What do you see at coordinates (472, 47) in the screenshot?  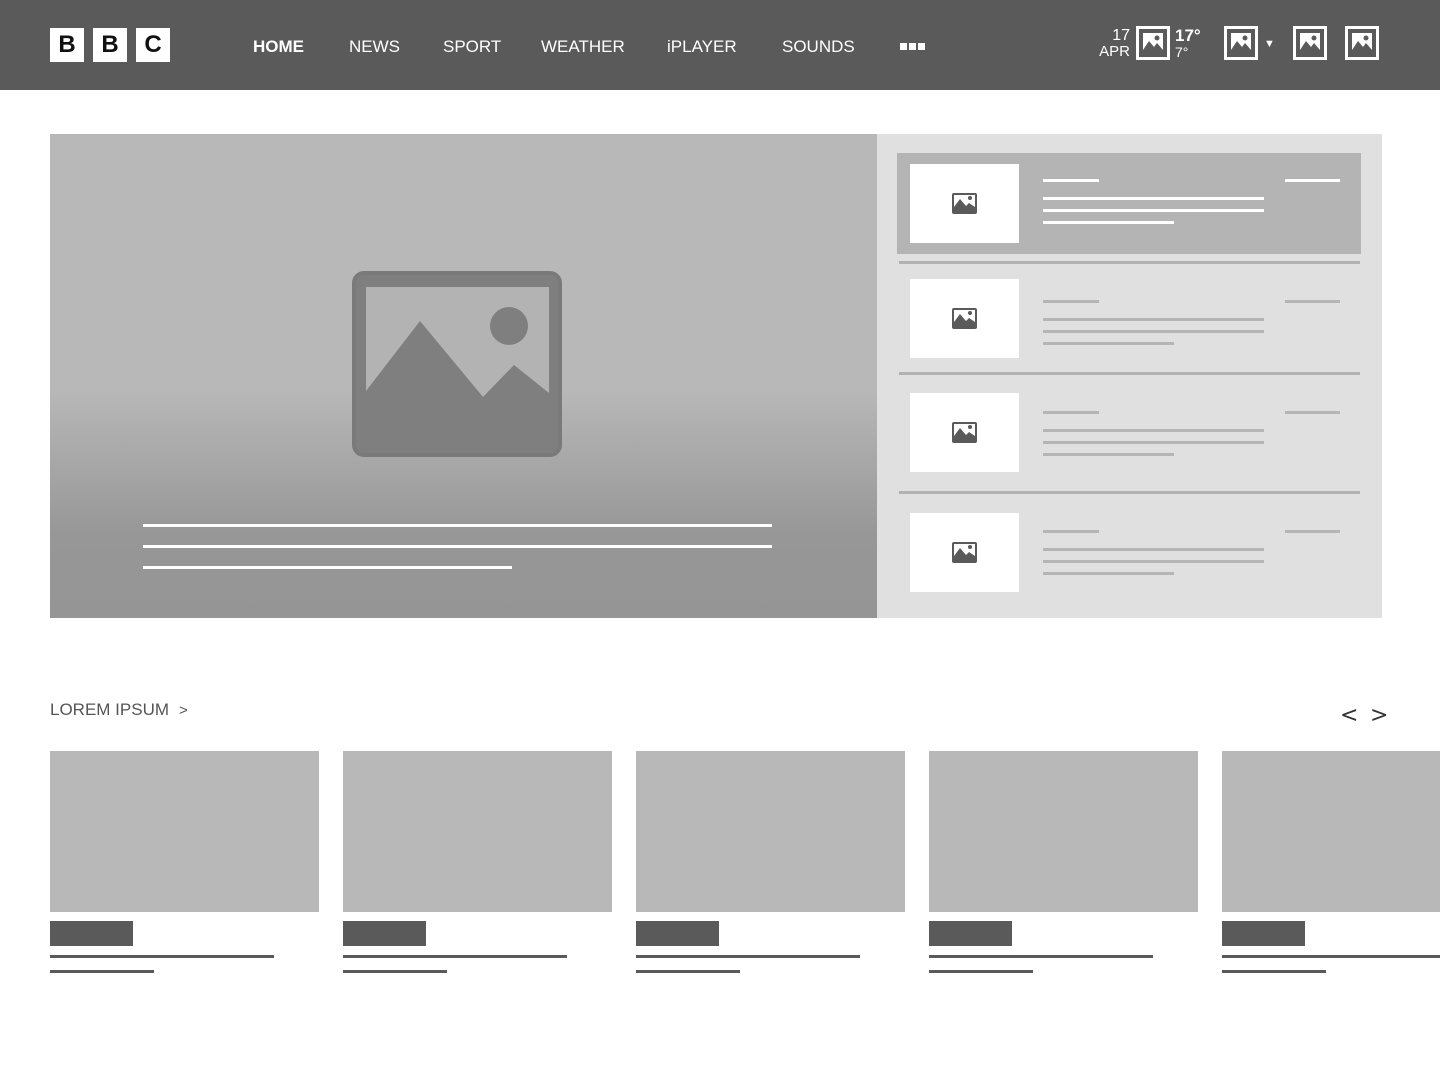 I see `nav-sport: SPORT` at bounding box center [472, 47].